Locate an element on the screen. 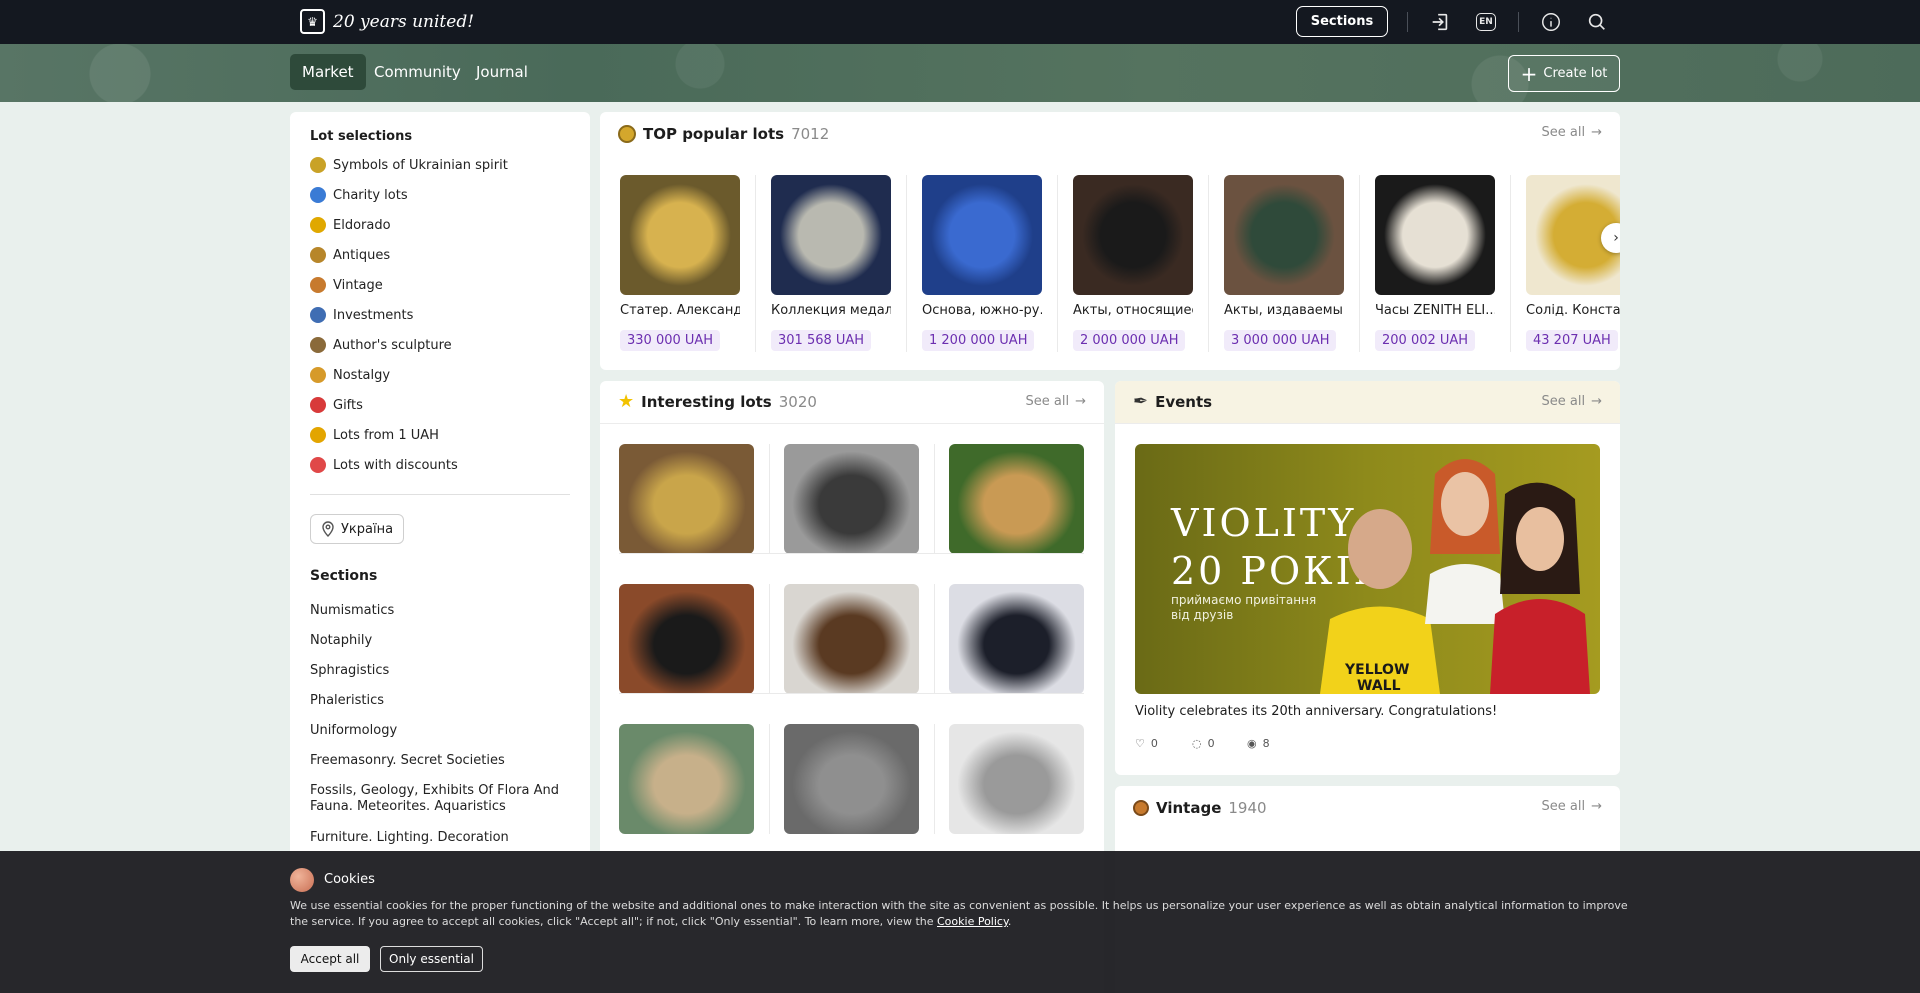 This screenshot has height=993, width=1920. plus-icon: + is located at coordinates (1529, 73).